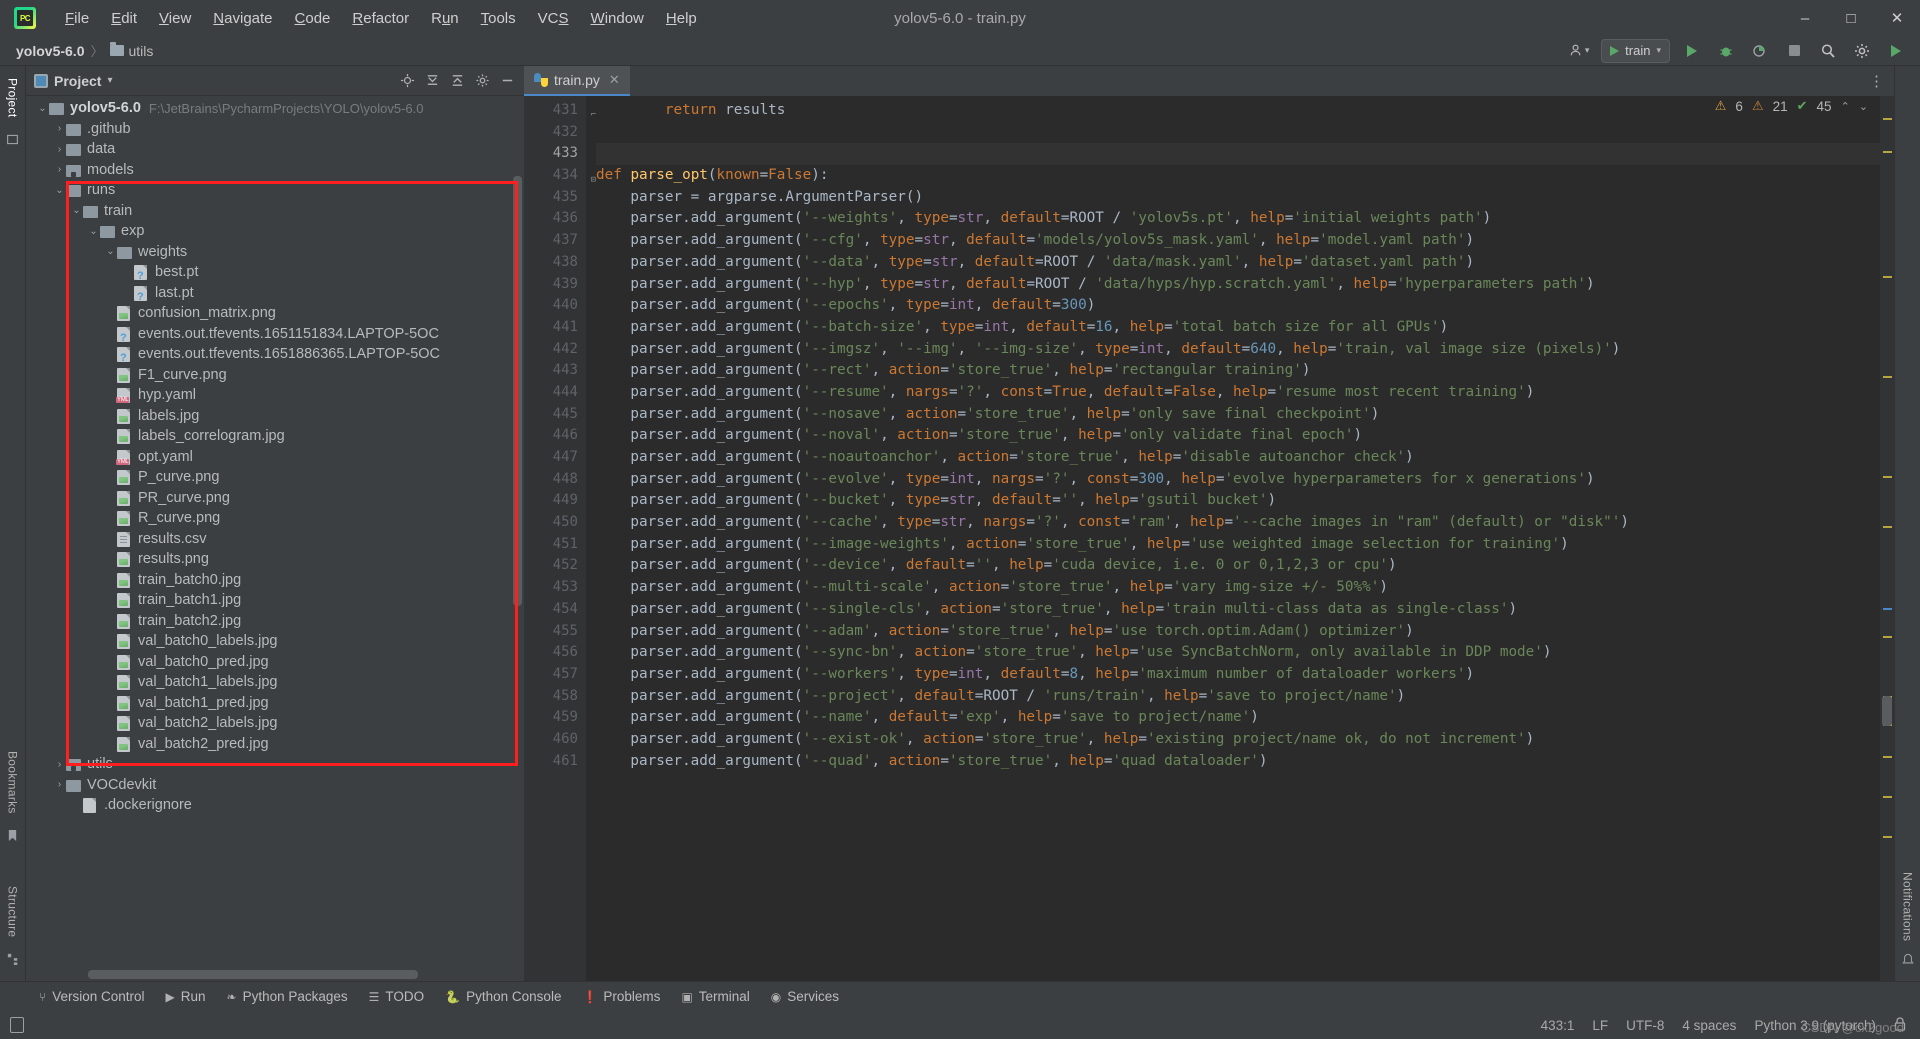 This screenshot has width=1920, height=1039. Describe the element at coordinates (1726, 51) in the screenshot. I see `debug-icon` at that location.